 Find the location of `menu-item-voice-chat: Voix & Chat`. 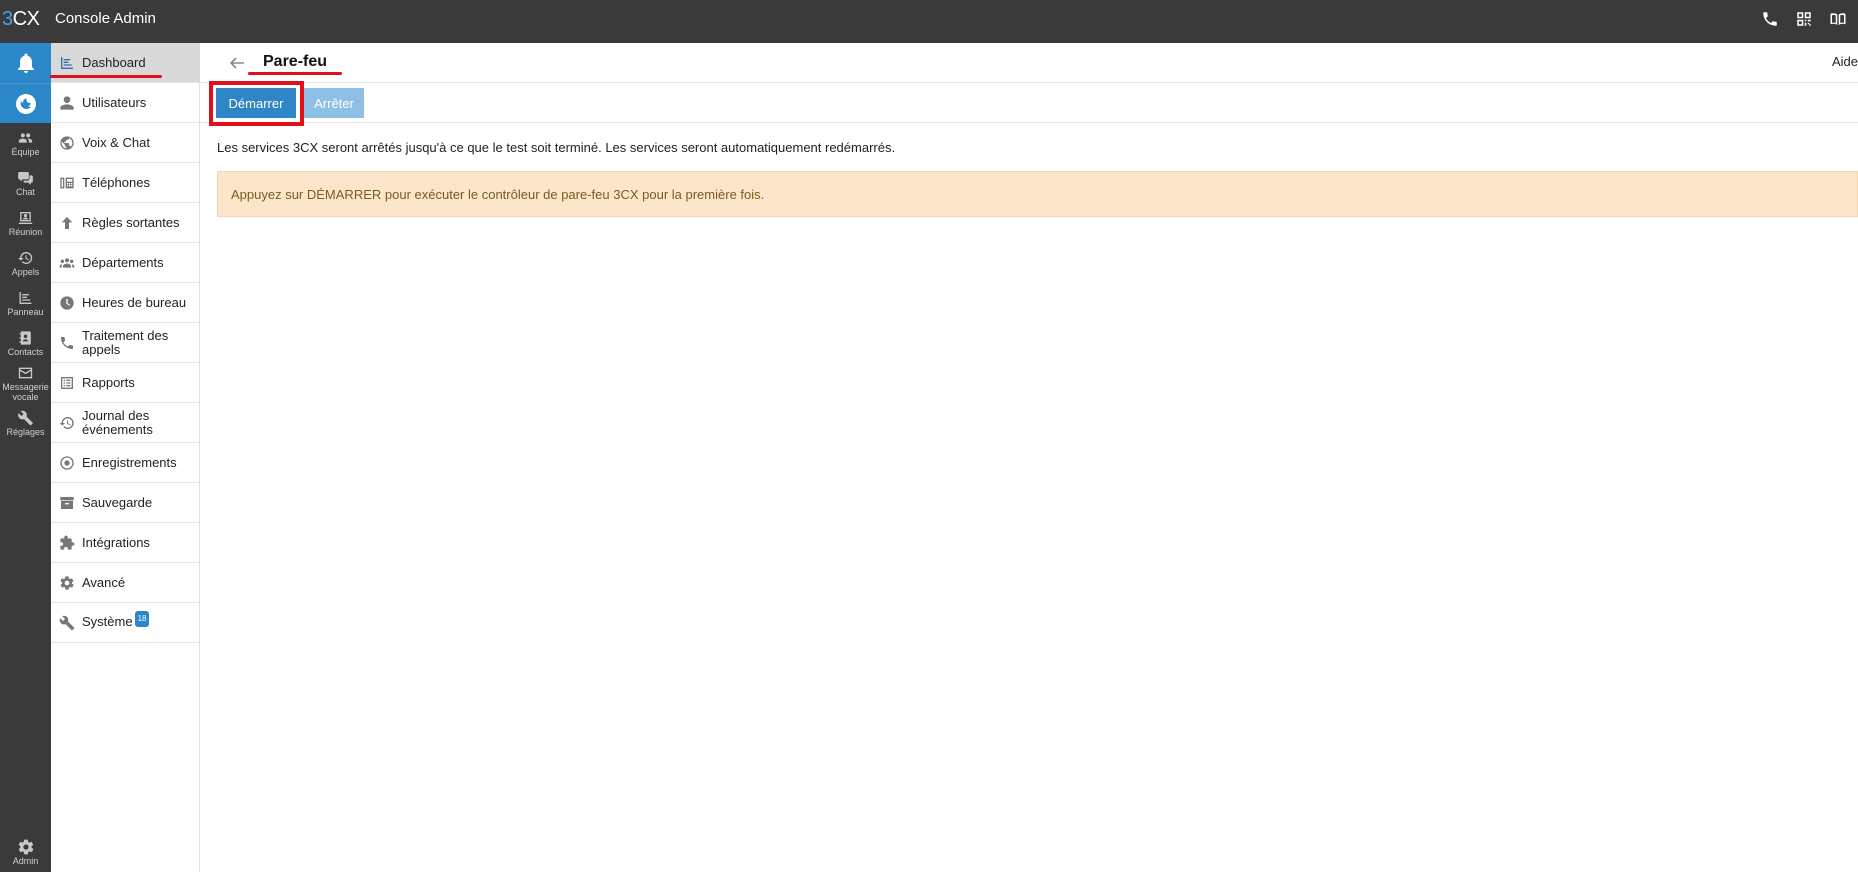

menu-item-voice-chat: Voix & Chat is located at coordinates (125, 143).